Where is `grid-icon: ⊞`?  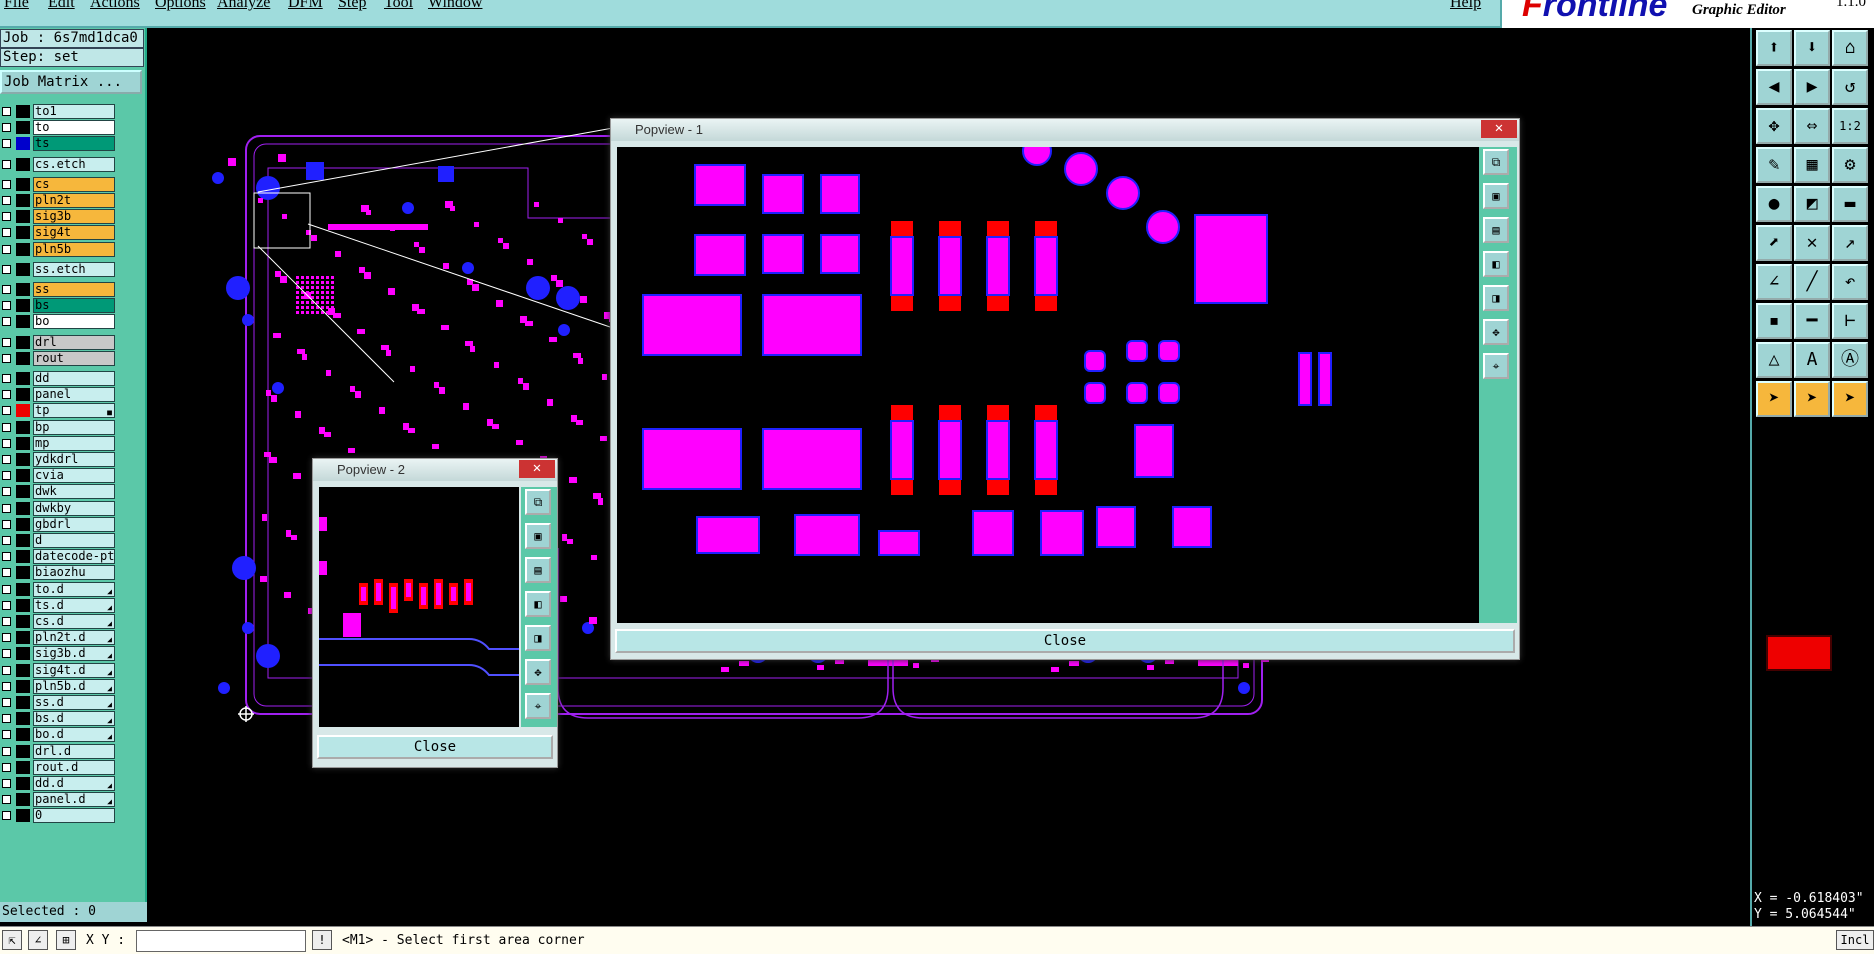 grid-icon: ⊞ is located at coordinates (66, 940).